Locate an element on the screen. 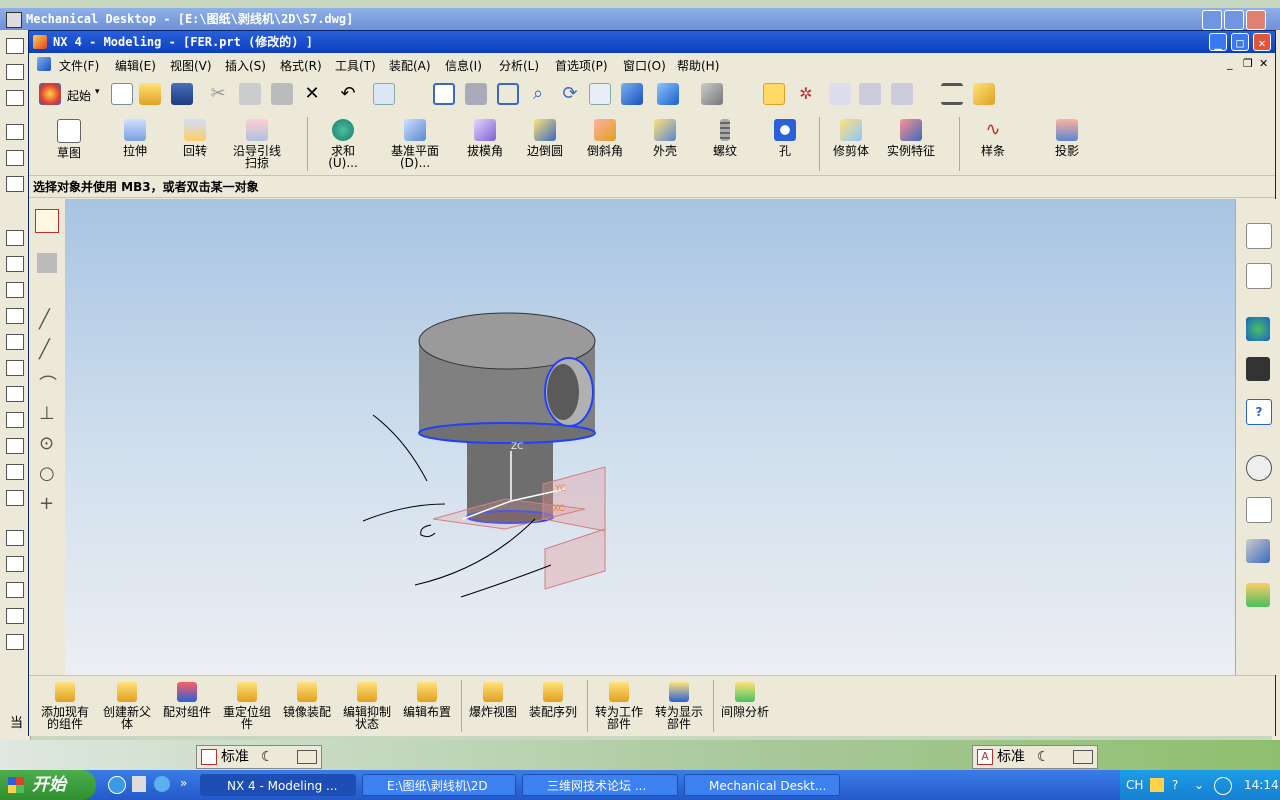 The height and width of the screenshot is (800, 1280). menu-help: 帮助(H) is located at coordinates (698, 65).